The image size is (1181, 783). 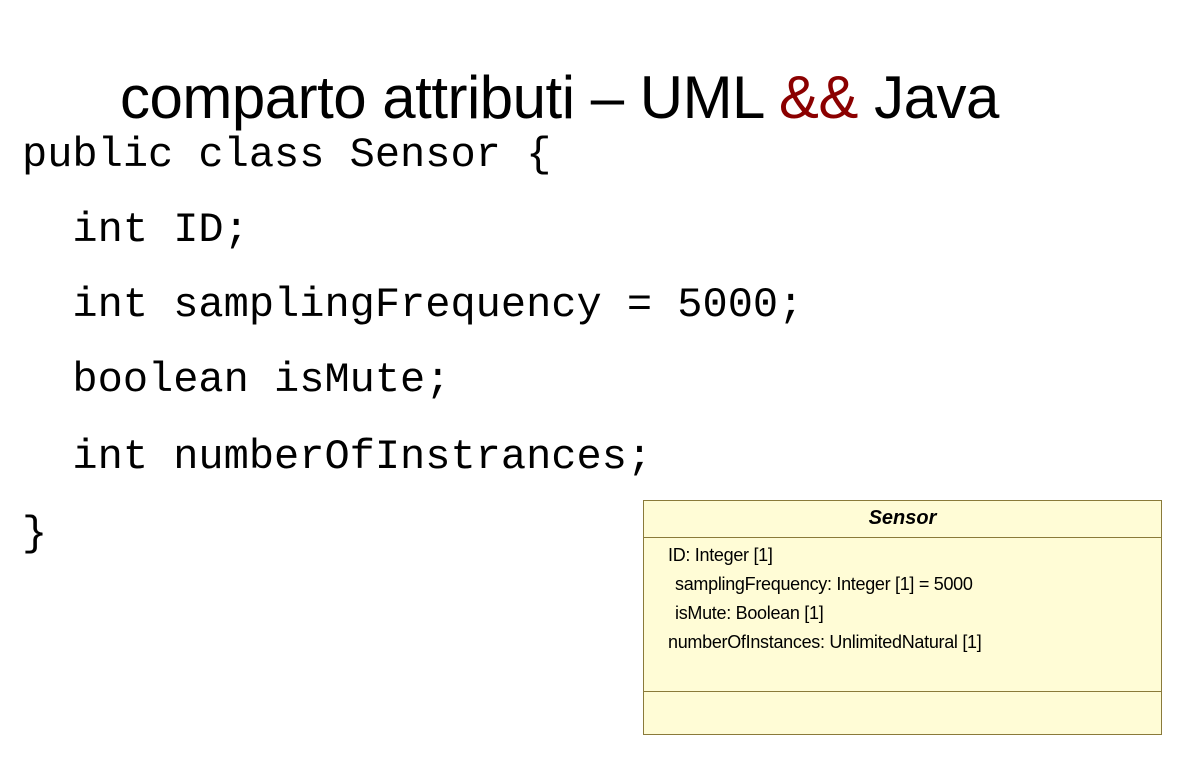 I want to click on title-suffix: Java, so click(x=928, y=97).